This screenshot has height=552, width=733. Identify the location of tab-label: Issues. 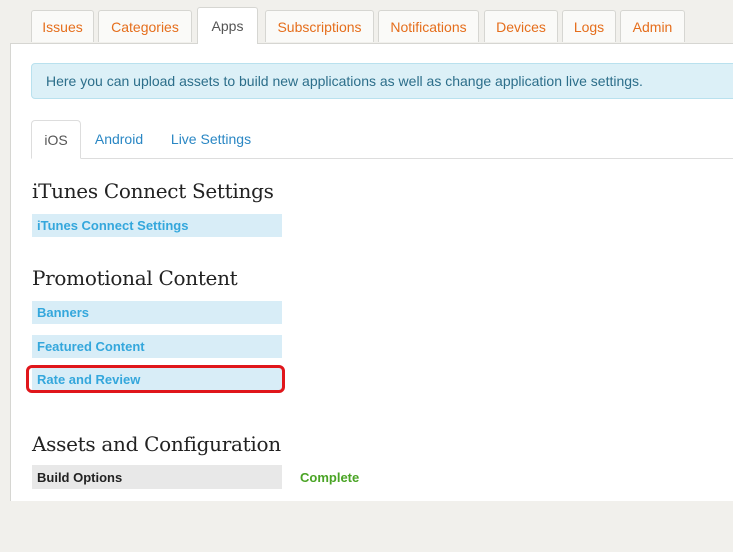
(62, 26).